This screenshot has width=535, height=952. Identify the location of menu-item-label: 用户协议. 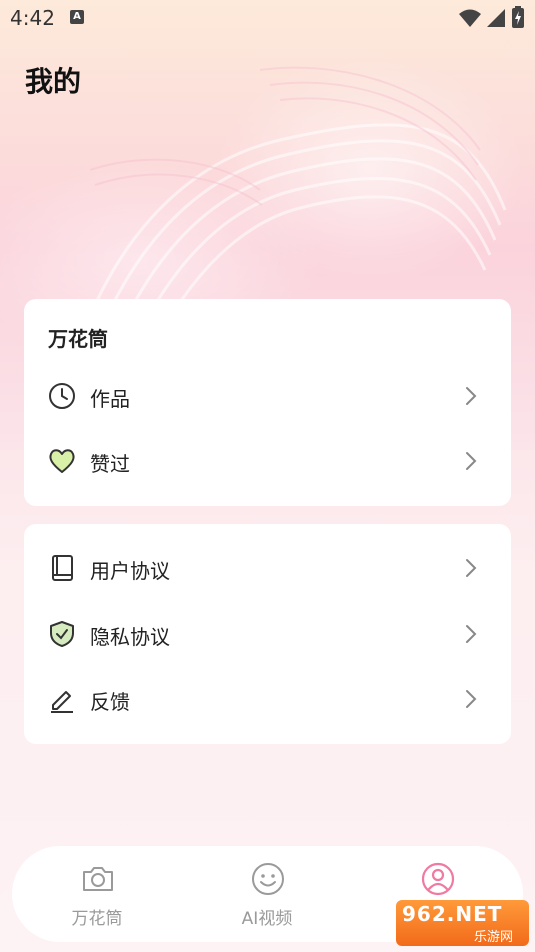
(130, 571).